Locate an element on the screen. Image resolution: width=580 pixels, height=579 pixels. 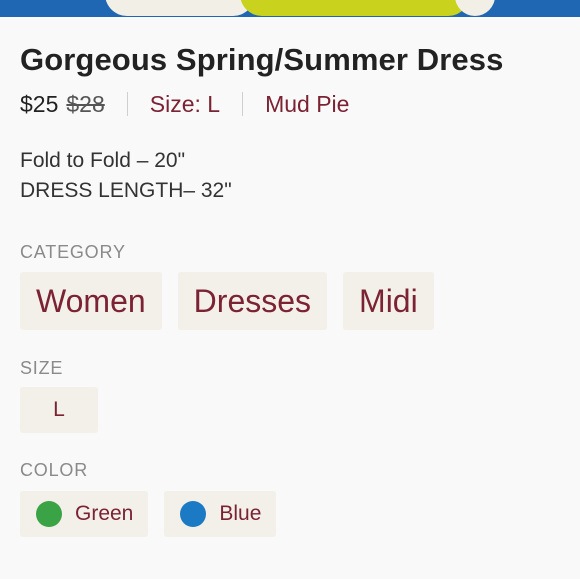
description-line: DRESS LENGTH– 32" is located at coordinates (126, 190).